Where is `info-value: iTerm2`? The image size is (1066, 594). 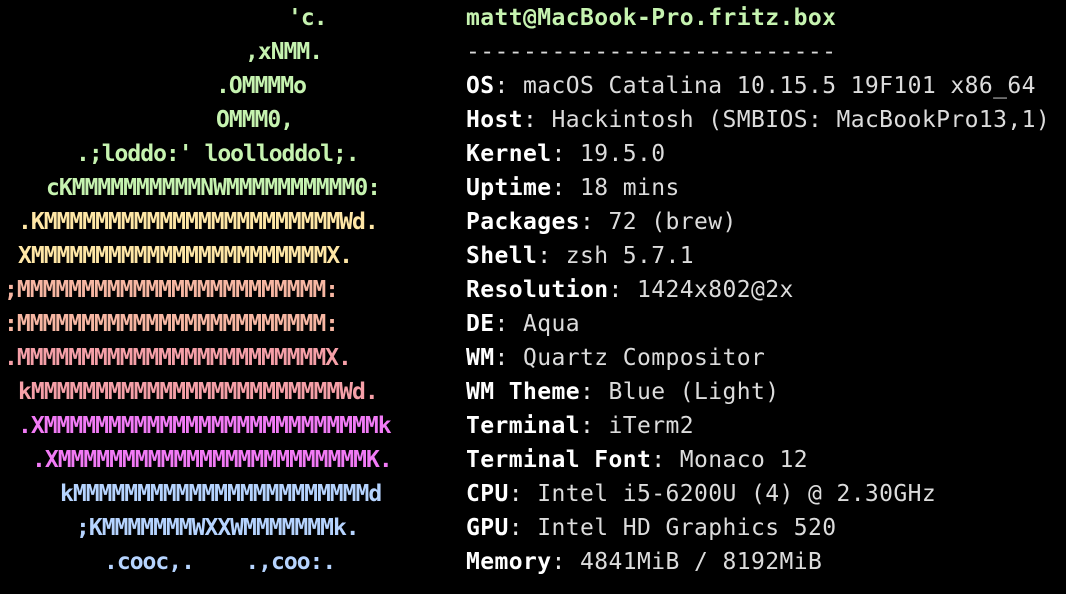
info-value: iTerm2 is located at coordinates (651, 426).